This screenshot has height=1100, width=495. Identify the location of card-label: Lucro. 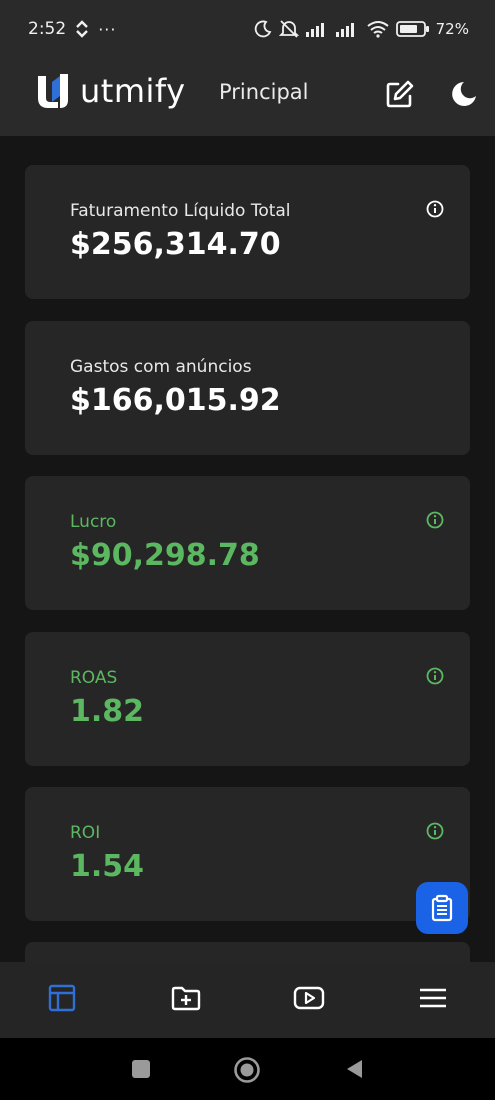
(93, 522).